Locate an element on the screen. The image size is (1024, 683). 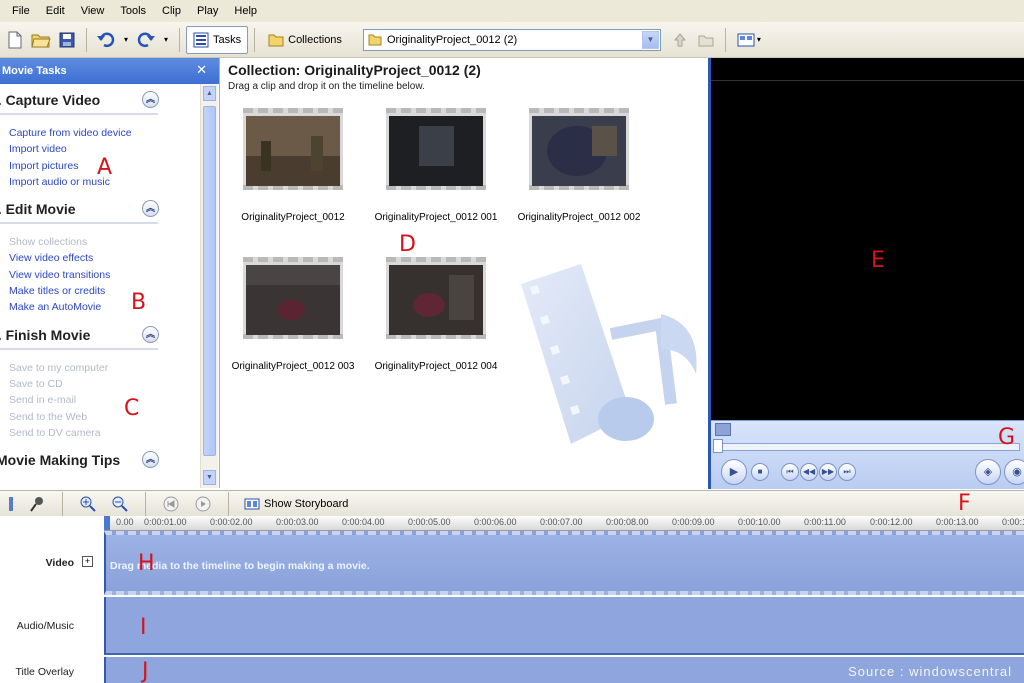
redo-dropdown-icon: ▾ is located at coordinates (166, 40).